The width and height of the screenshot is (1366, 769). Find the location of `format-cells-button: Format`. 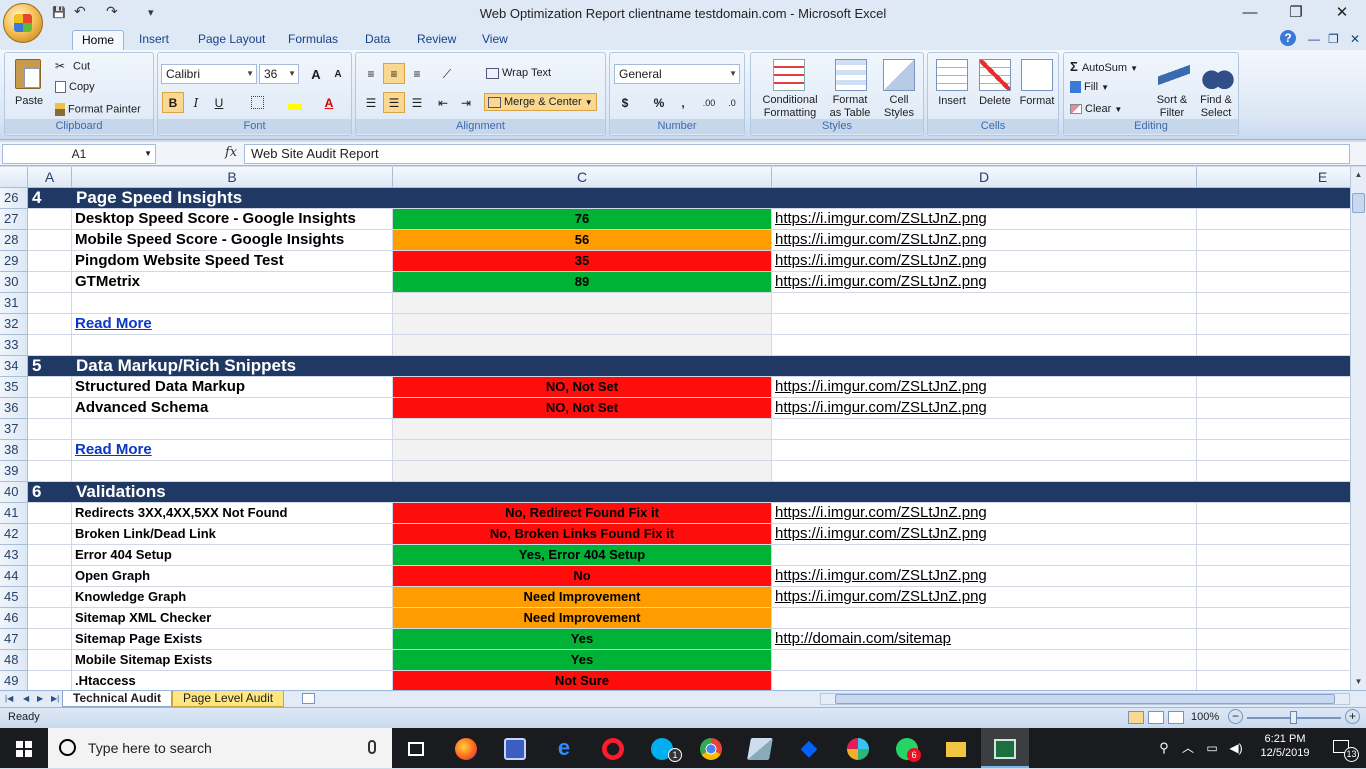

format-cells-button: Format is located at coordinates (1037, 88).